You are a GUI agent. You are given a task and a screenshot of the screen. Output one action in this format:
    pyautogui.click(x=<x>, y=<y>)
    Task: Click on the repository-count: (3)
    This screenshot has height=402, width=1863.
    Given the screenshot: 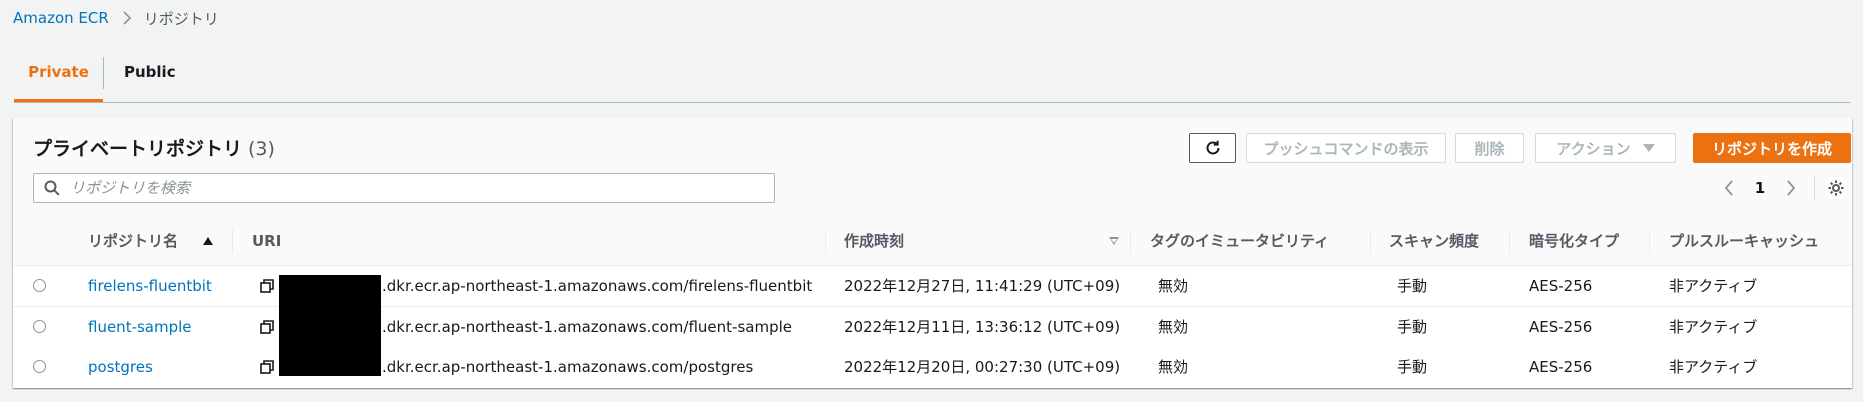 What is the action you would take?
    pyautogui.click(x=261, y=149)
    